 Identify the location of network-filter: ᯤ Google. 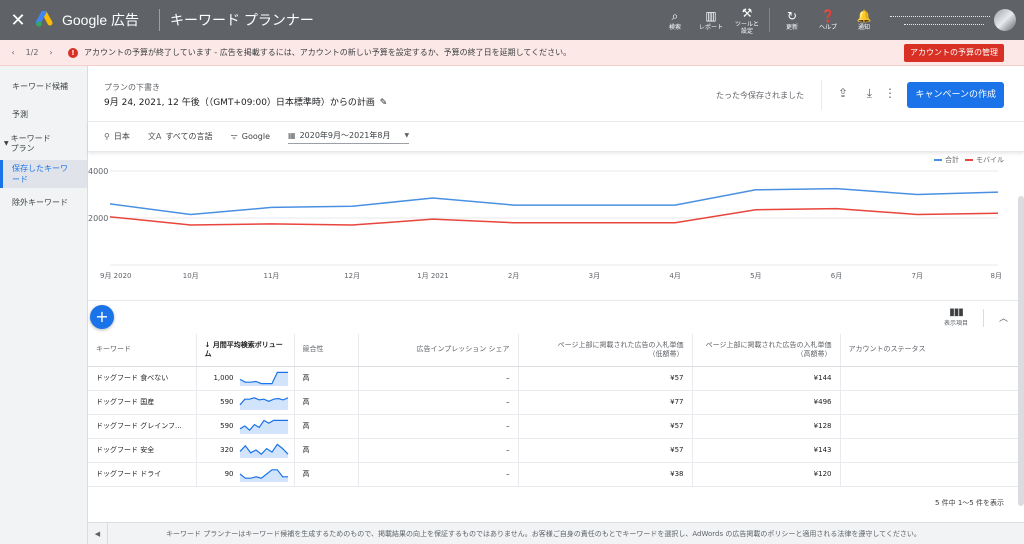
(250, 136).